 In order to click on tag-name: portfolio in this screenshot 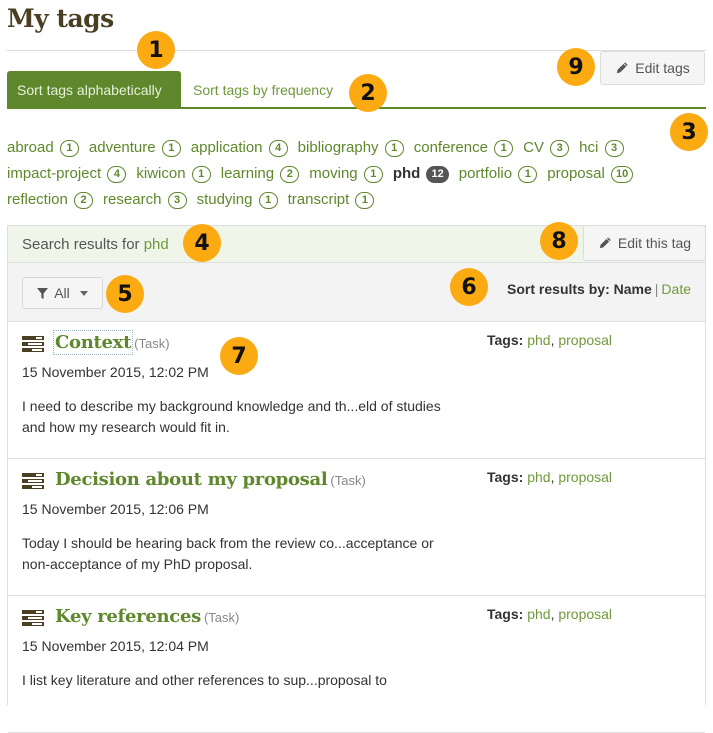, I will do `click(485, 173)`.